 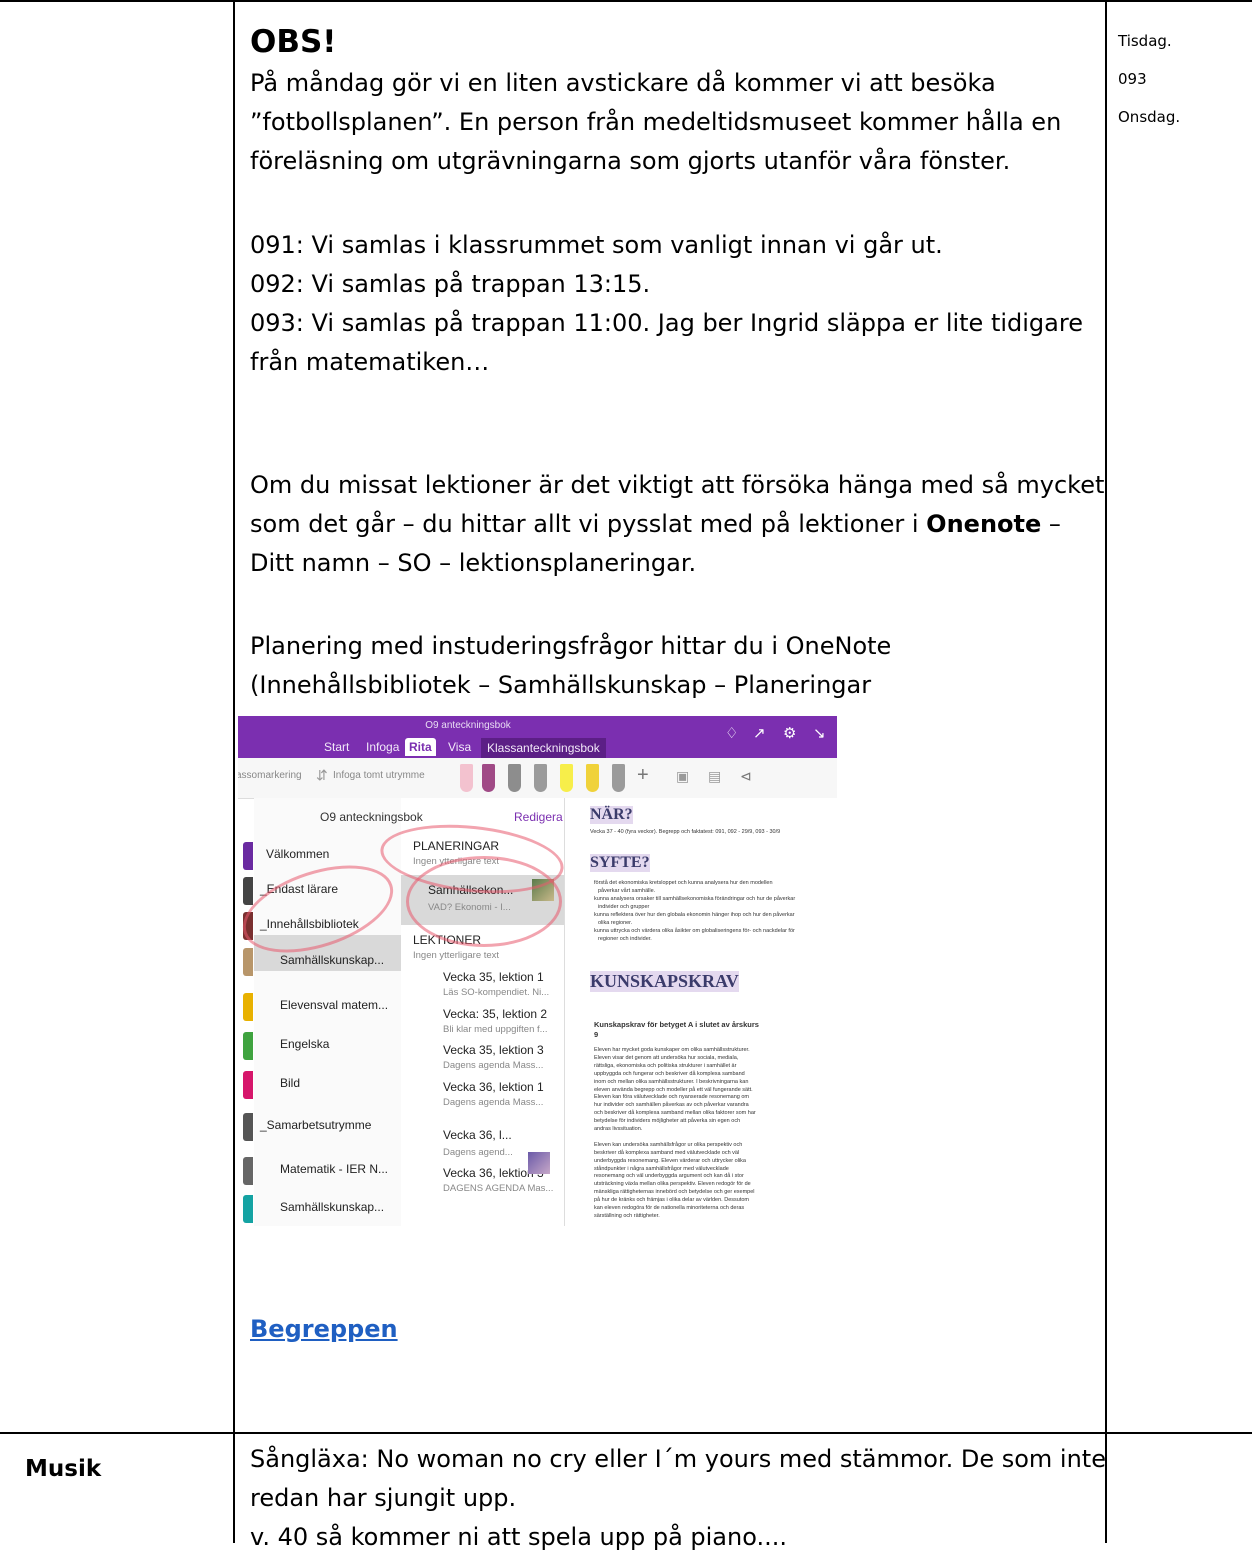 What do you see at coordinates (324, 1329) in the screenshot?
I see `begreppen-link: Begreppen` at bounding box center [324, 1329].